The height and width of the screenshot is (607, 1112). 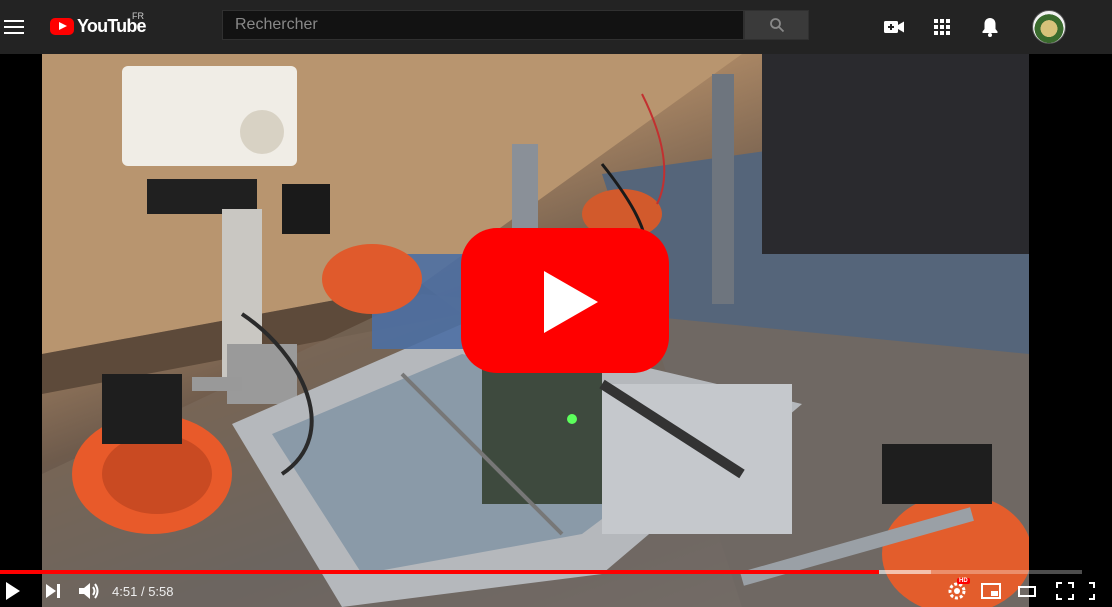 What do you see at coordinates (894, 27) in the screenshot?
I see `create-video-icon` at bounding box center [894, 27].